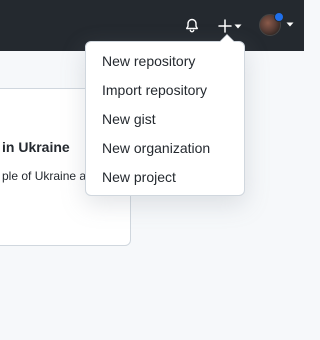  What do you see at coordinates (225, 26) in the screenshot?
I see `plus-icon` at bounding box center [225, 26].